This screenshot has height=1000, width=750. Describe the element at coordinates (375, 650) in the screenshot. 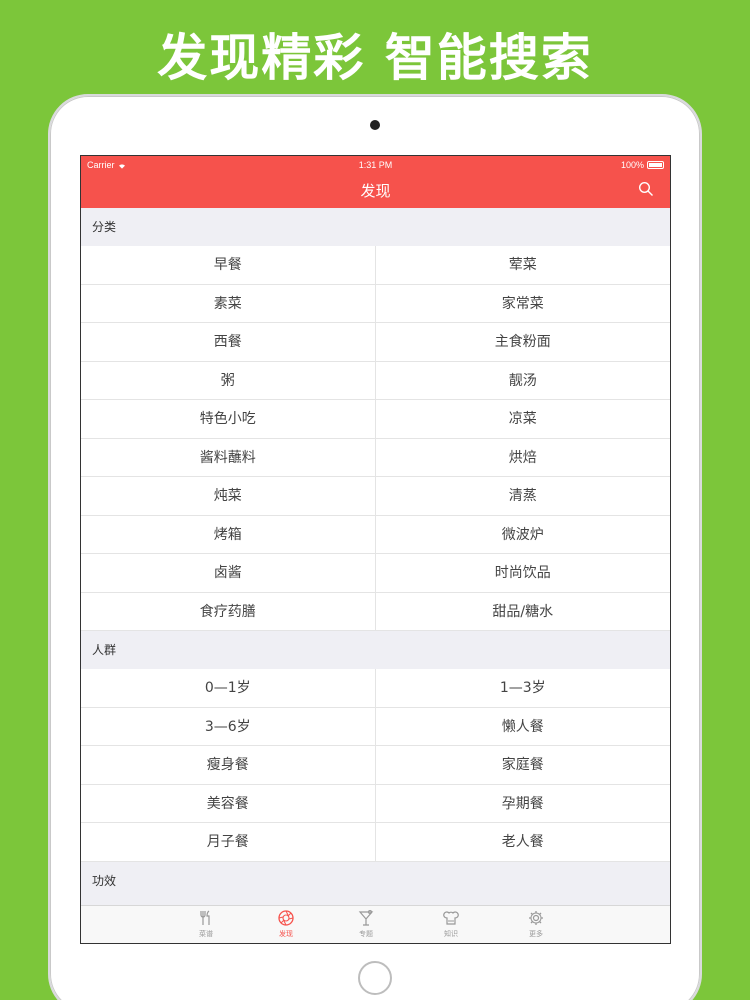

I see `section-header: 人群` at that location.